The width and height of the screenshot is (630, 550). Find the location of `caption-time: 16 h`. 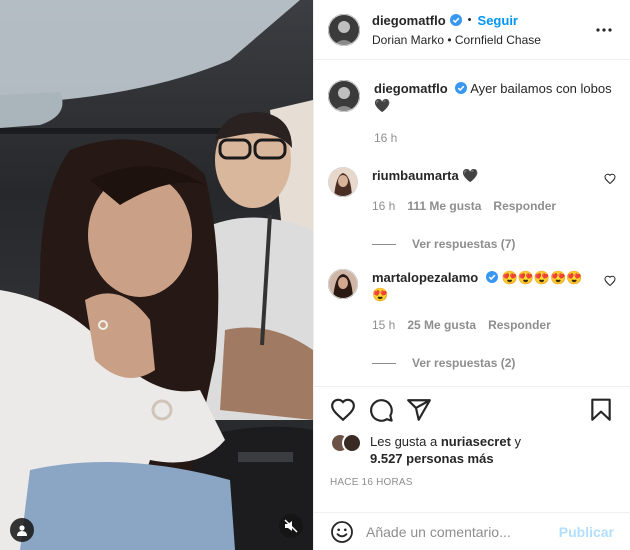

caption-time: 16 h is located at coordinates (385, 138).